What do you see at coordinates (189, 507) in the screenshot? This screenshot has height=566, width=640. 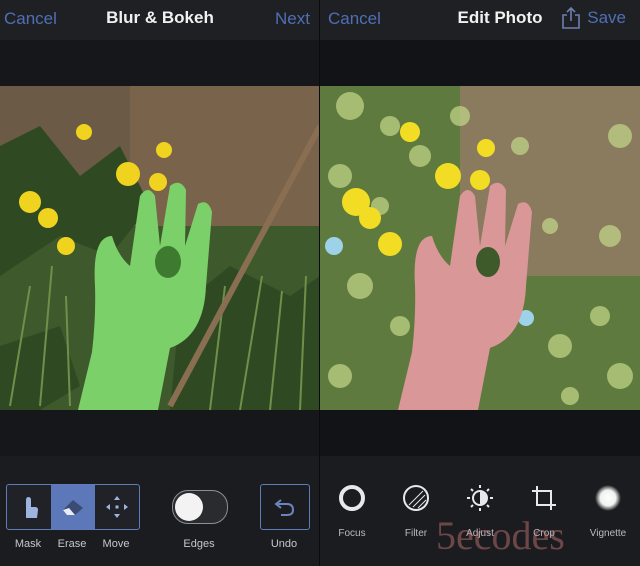 I see `toggle-knob` at bounding box center [189, 507].